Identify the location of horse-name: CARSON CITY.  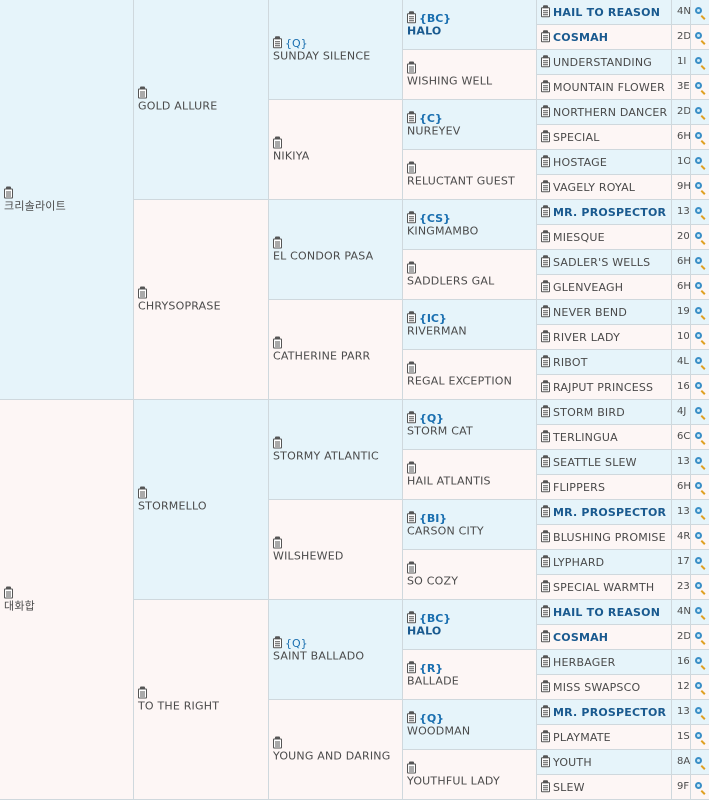
(470, 531).